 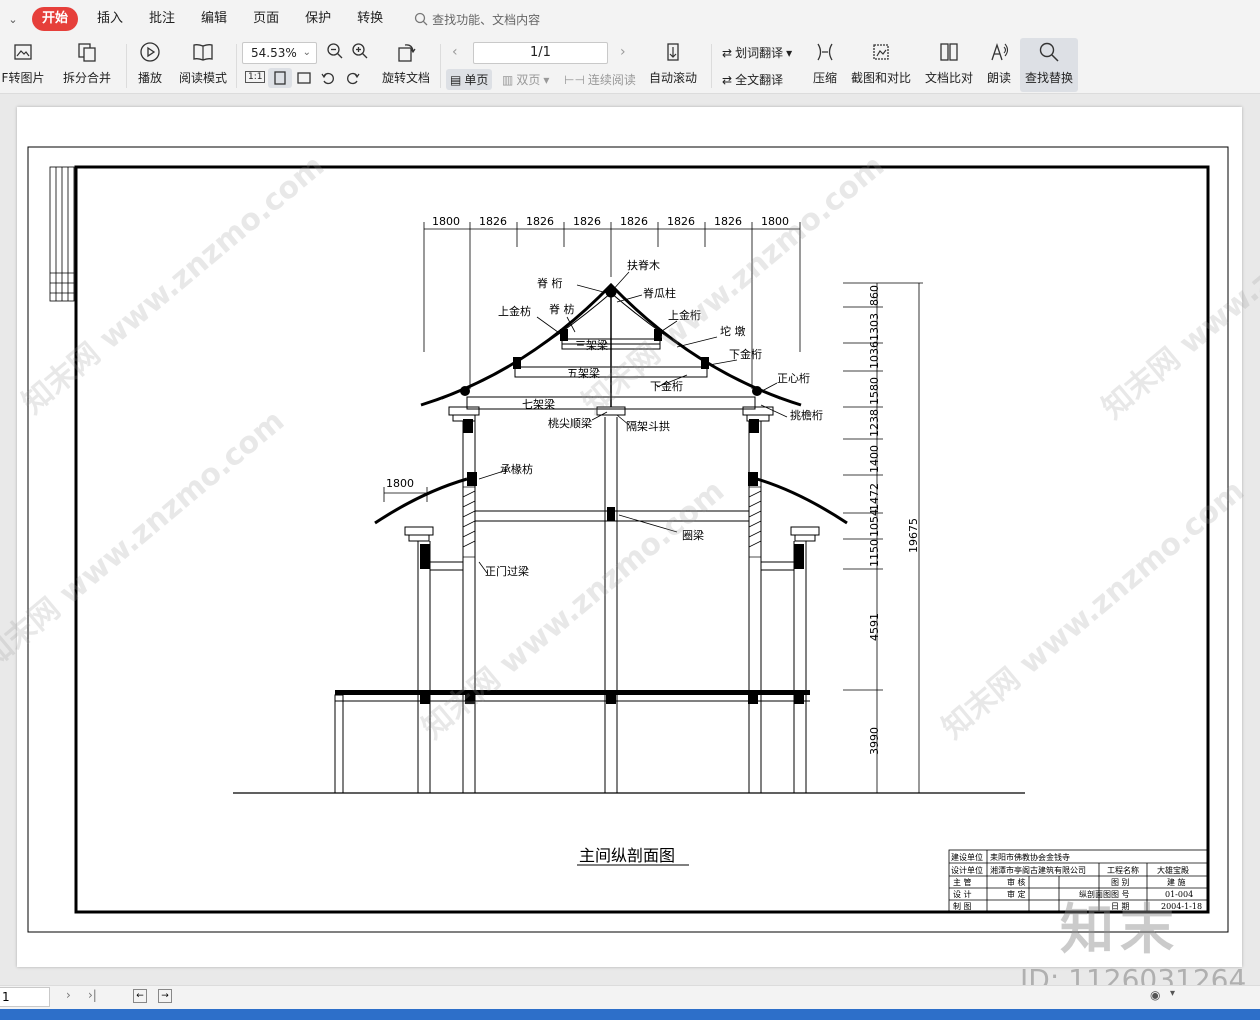 What do you see at coordinates (673, 65) in the screenshot?
I see `auto-scroll-button: 自动滚动` at bounding box center [673, 65].